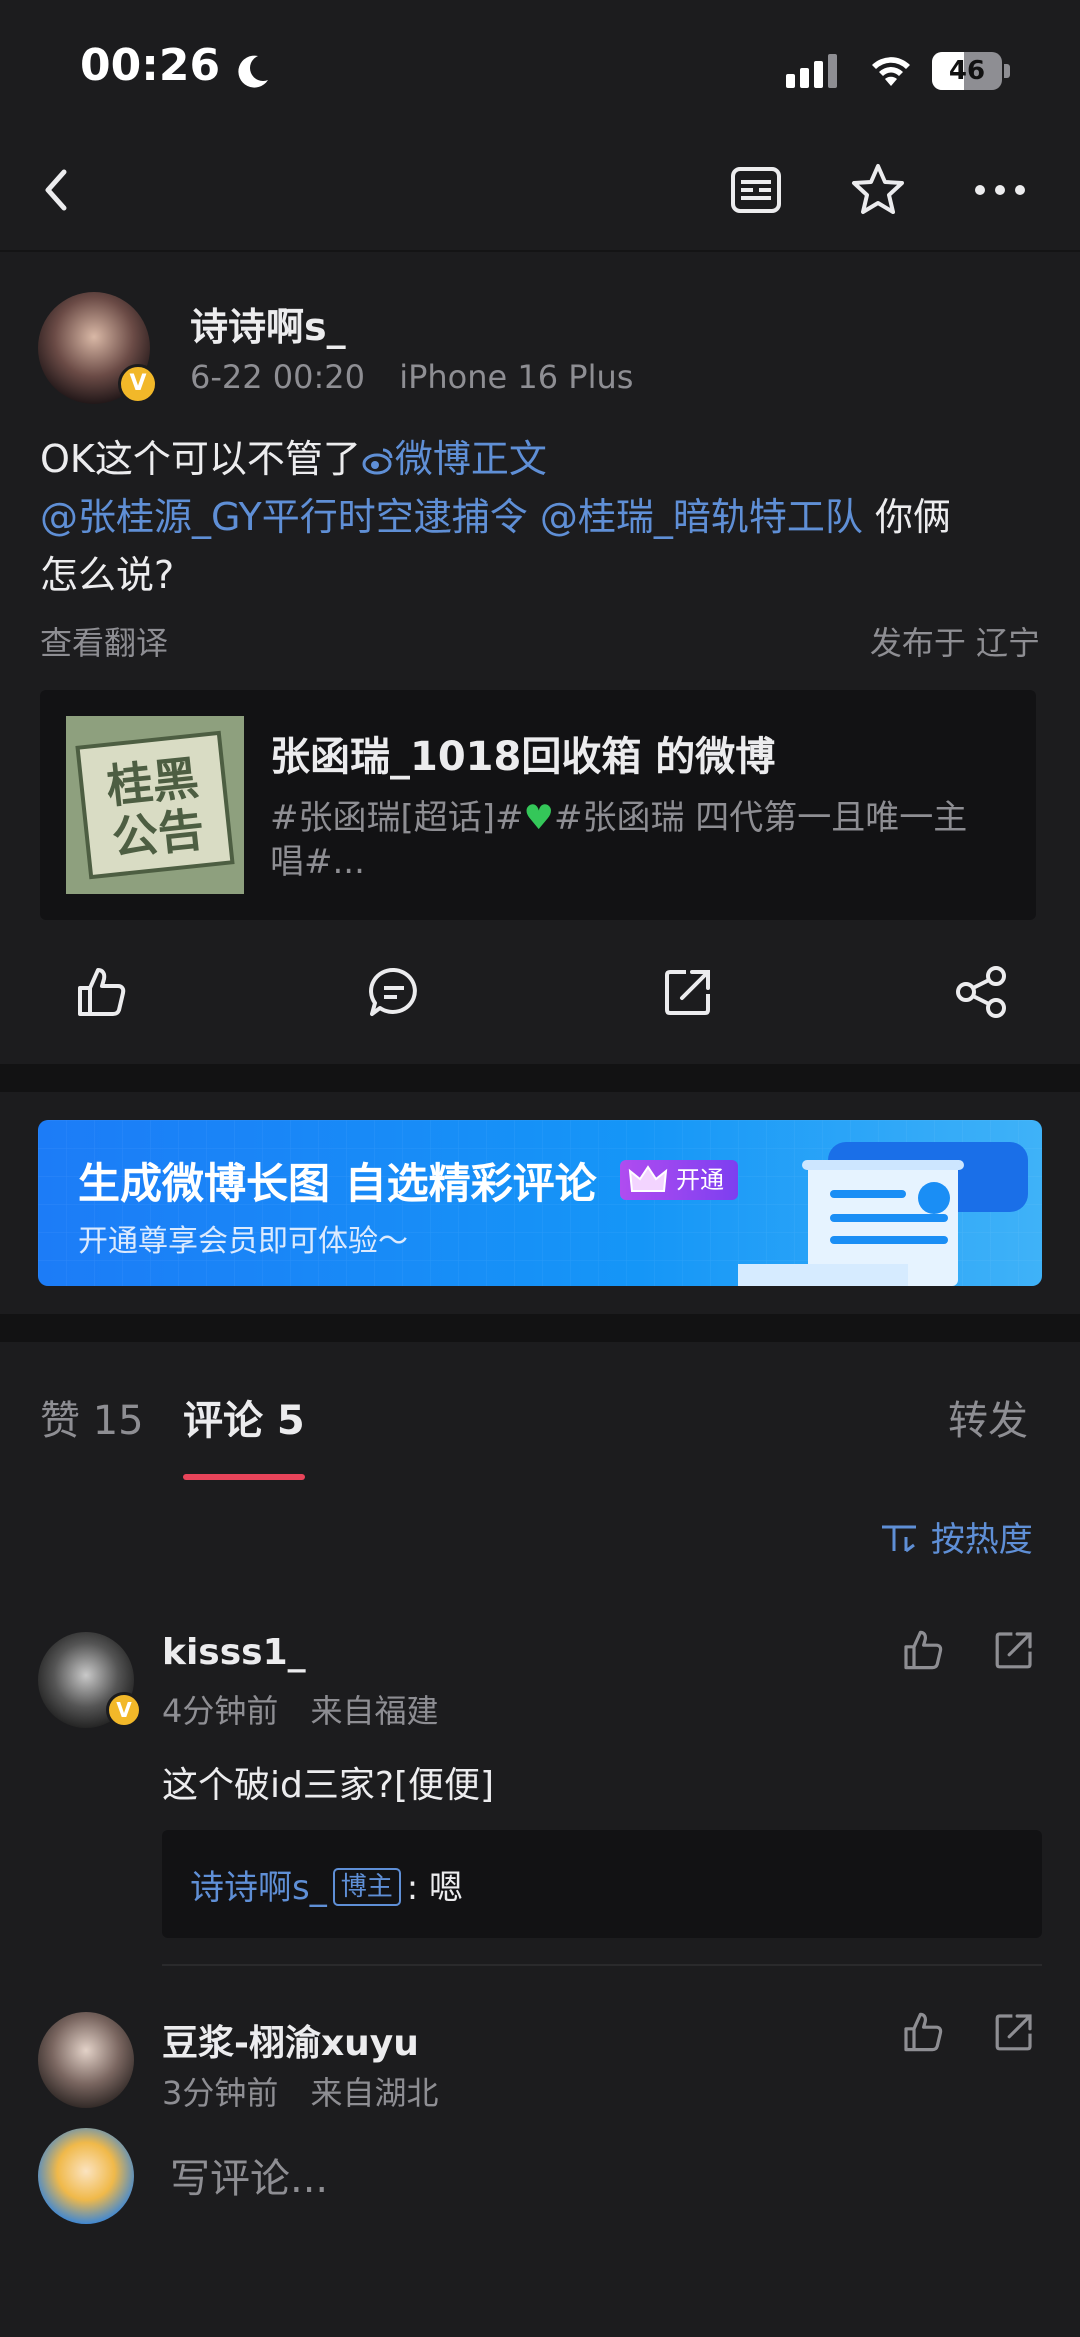  I want to click on mention-guirui: @桂瑞_暗轨特工队, so click(701, 517).